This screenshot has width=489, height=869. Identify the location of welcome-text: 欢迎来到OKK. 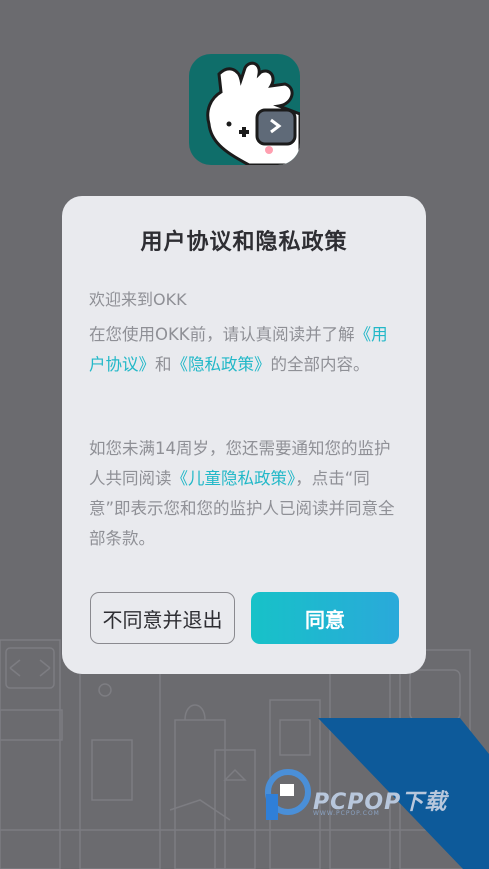
(138, 299).